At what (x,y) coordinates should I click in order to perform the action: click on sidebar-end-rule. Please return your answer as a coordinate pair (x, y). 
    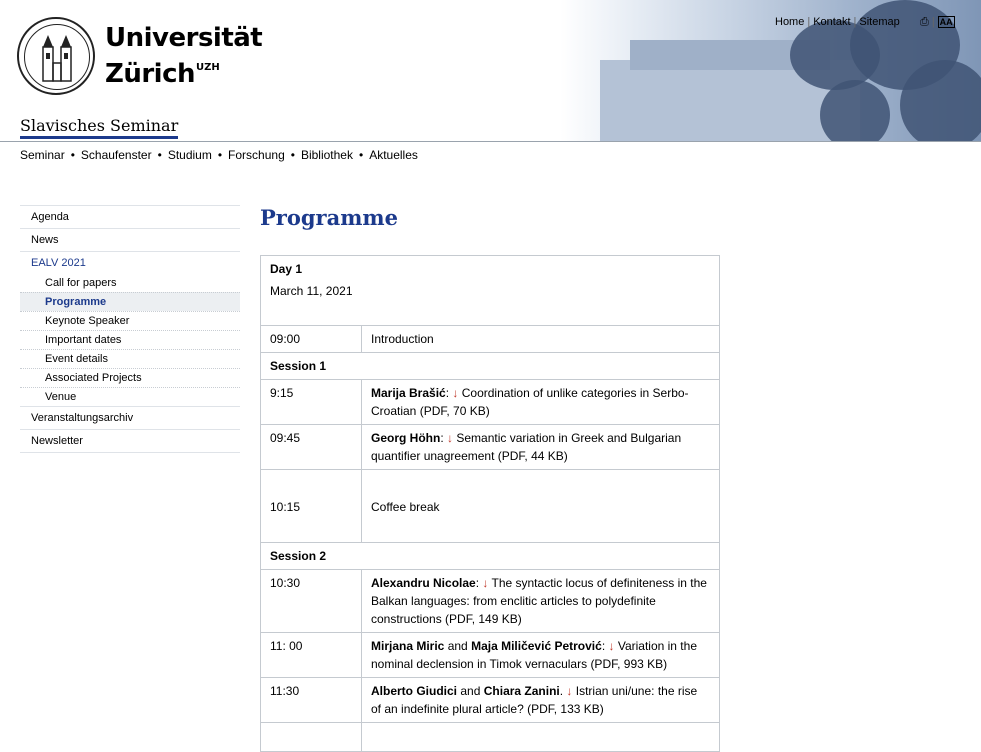
    Looking at the image, I should click on (130, 452).